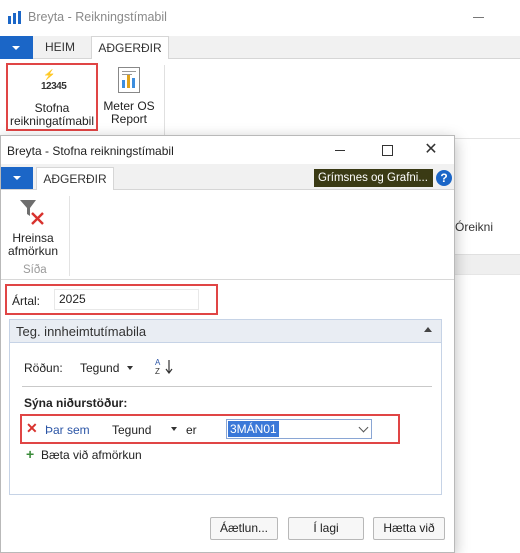 The width and height of the screenshot is (520, 553). What do you see at coordinates (129, 80) in the screenshot?
I see `report-icon` at bounding box center [129, 80].